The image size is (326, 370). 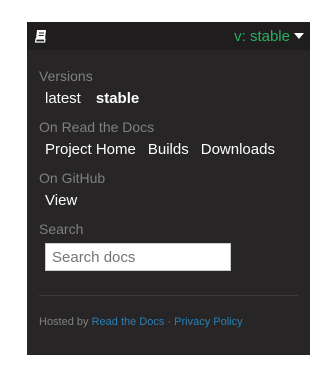 What do you see at coordinates (168, 36) in the screenshot?
I see `panel-header: v: stable` at bounding box center [168, 36].